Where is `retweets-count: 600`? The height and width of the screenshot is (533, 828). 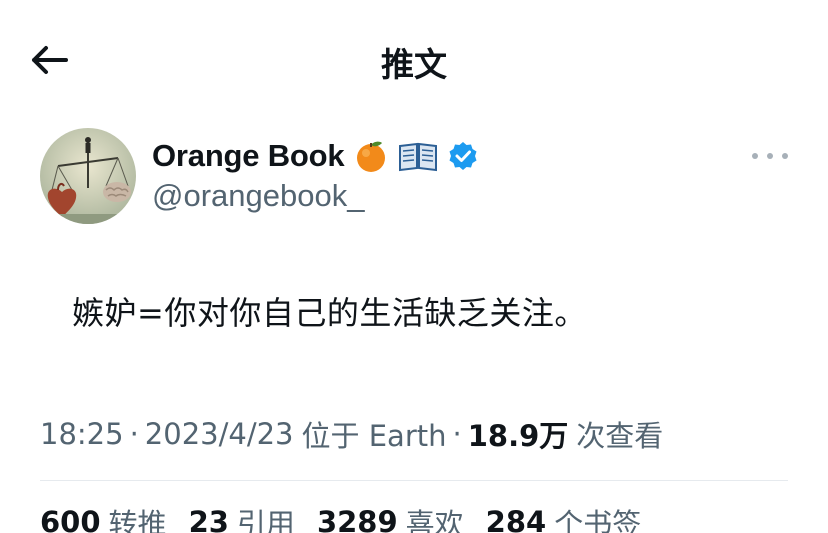
retweets-count: 600 is located at coordinates (70, 519).